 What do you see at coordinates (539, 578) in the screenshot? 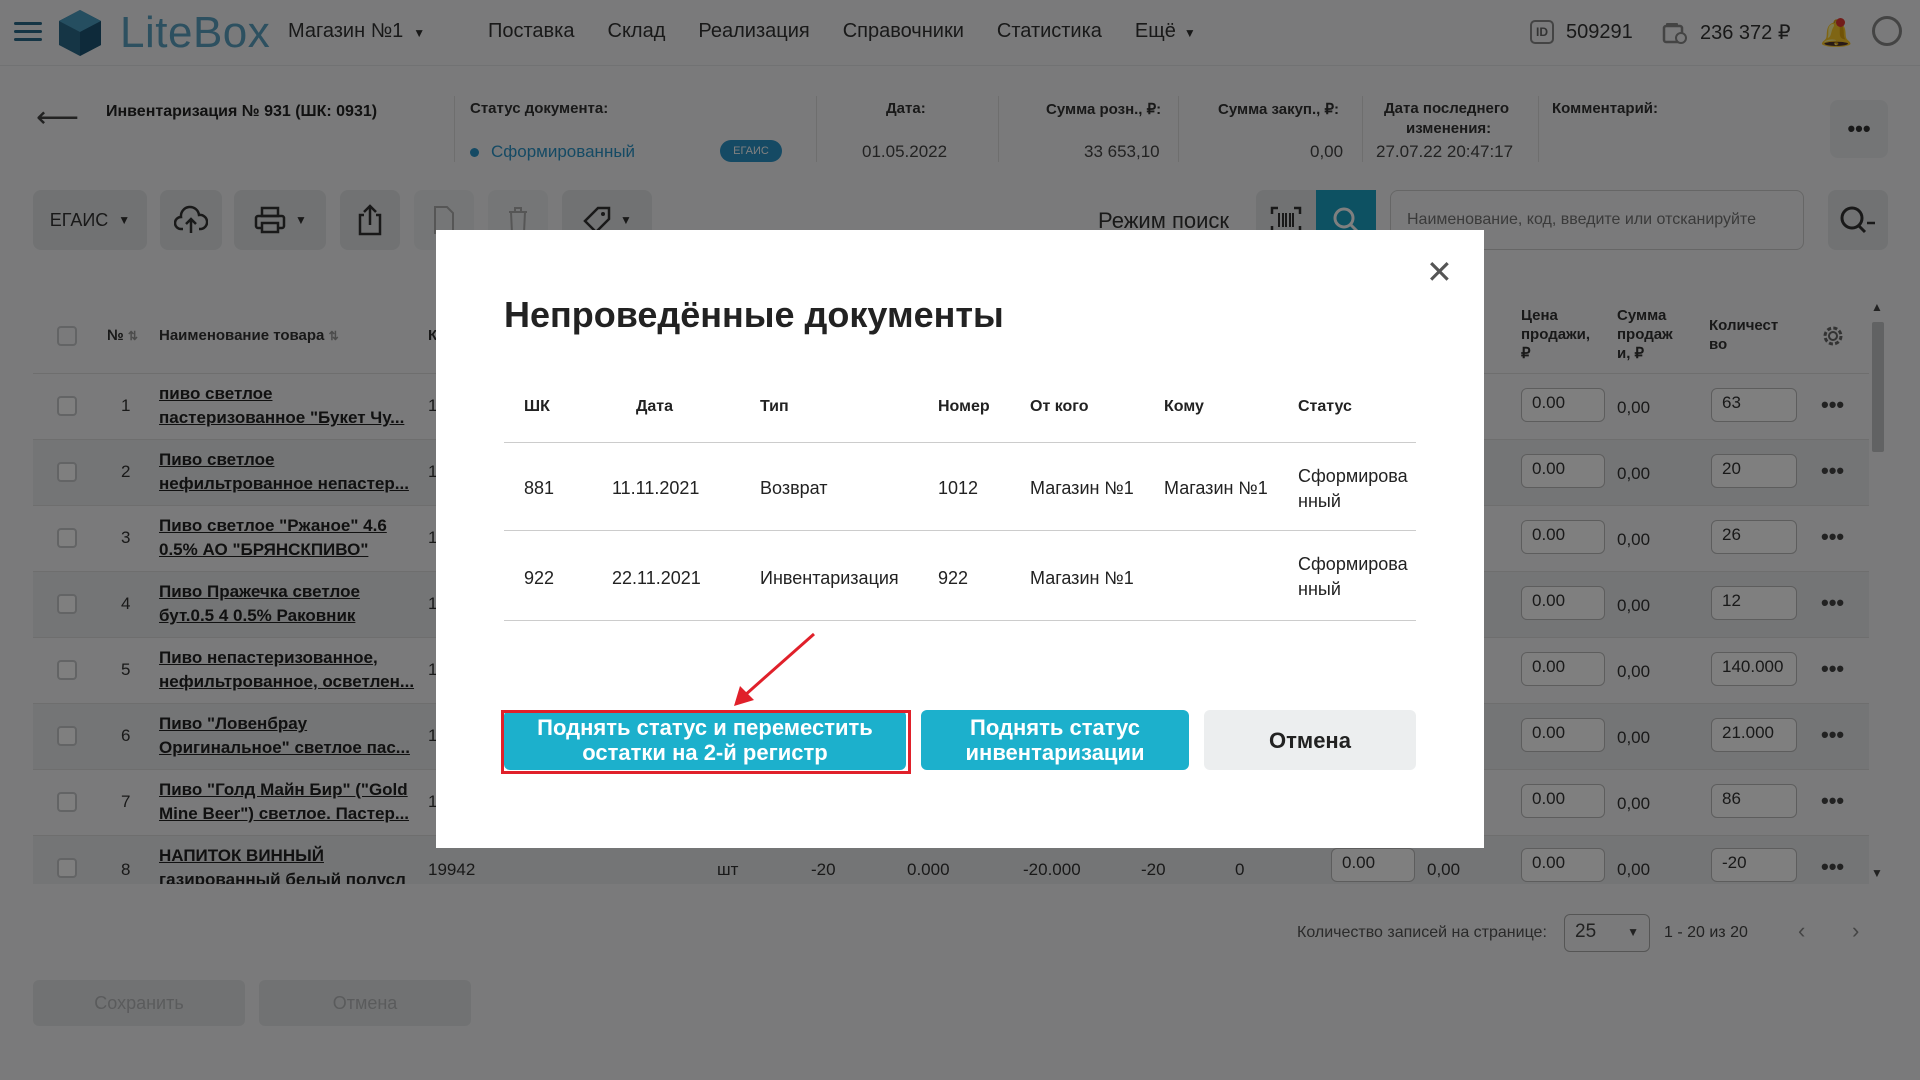
I see `doc-barcode: 922` at bounding box center [539, 578].